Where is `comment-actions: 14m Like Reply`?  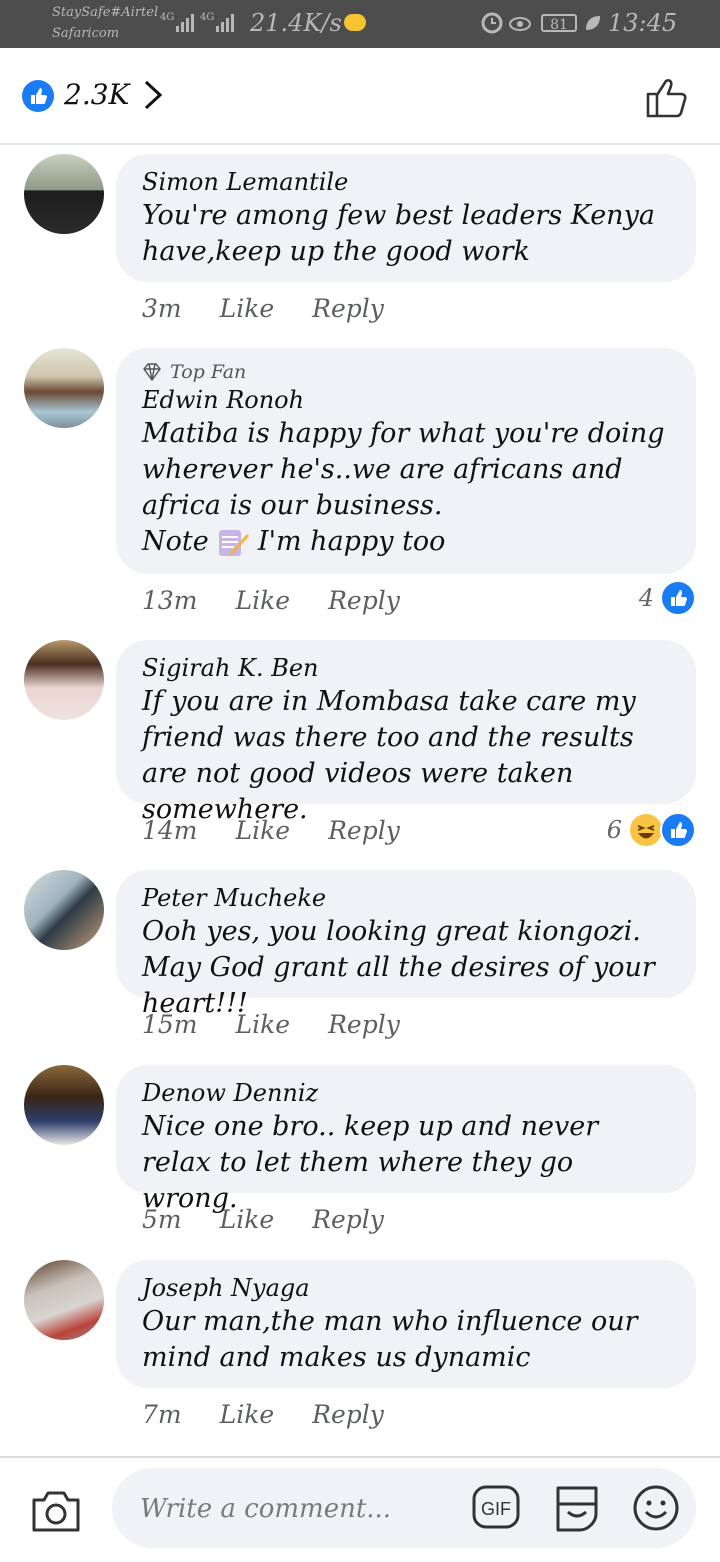 comment-actions: 14m Like Reply is located at coordinates (271, 830).